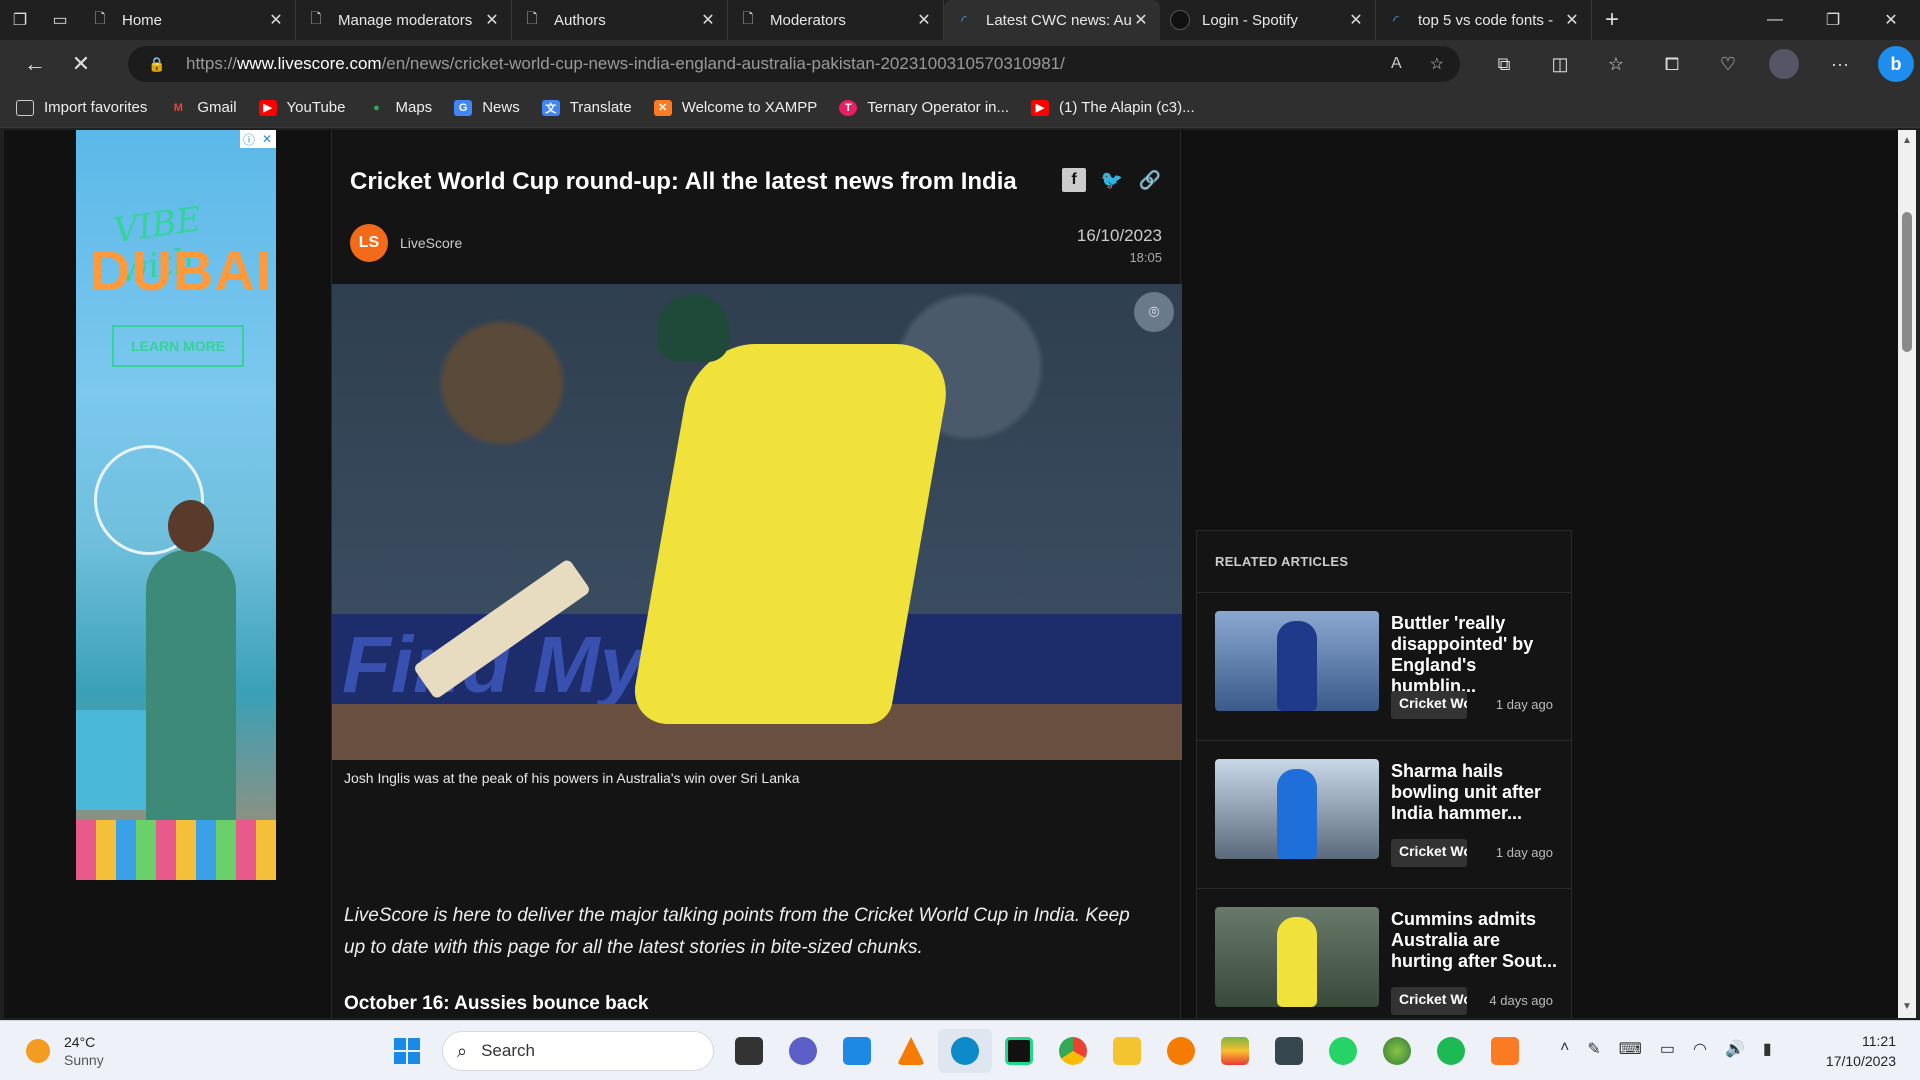 The image size is (1920, 1080). I want to click on magnifier-app-icon, so click(1181, 1051).